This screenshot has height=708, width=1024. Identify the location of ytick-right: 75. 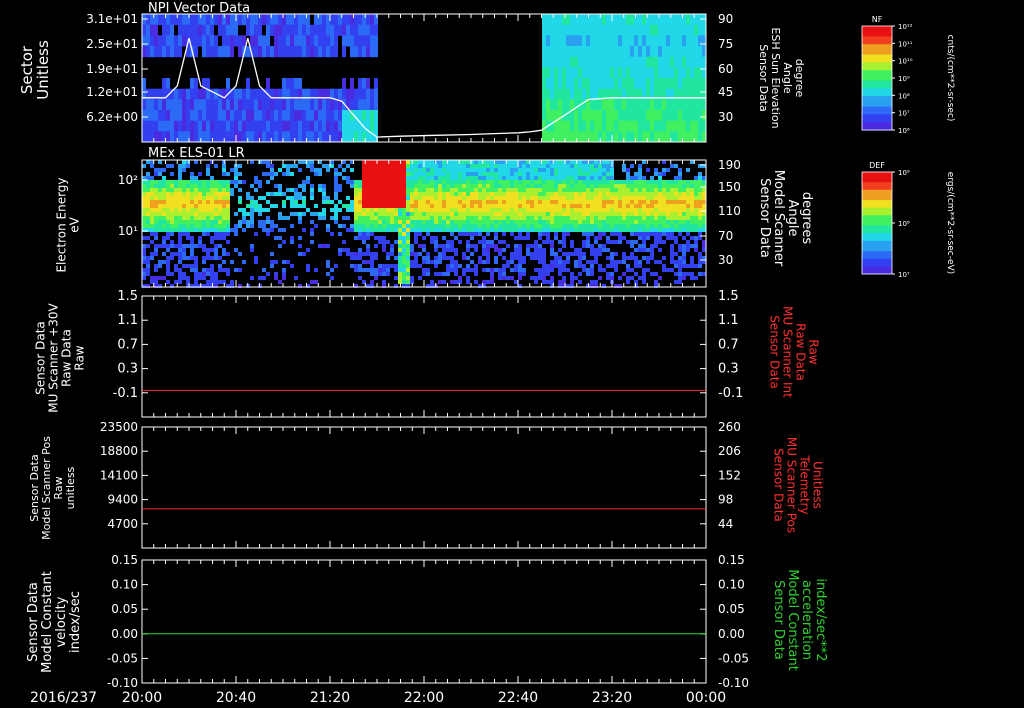
(725, 44).